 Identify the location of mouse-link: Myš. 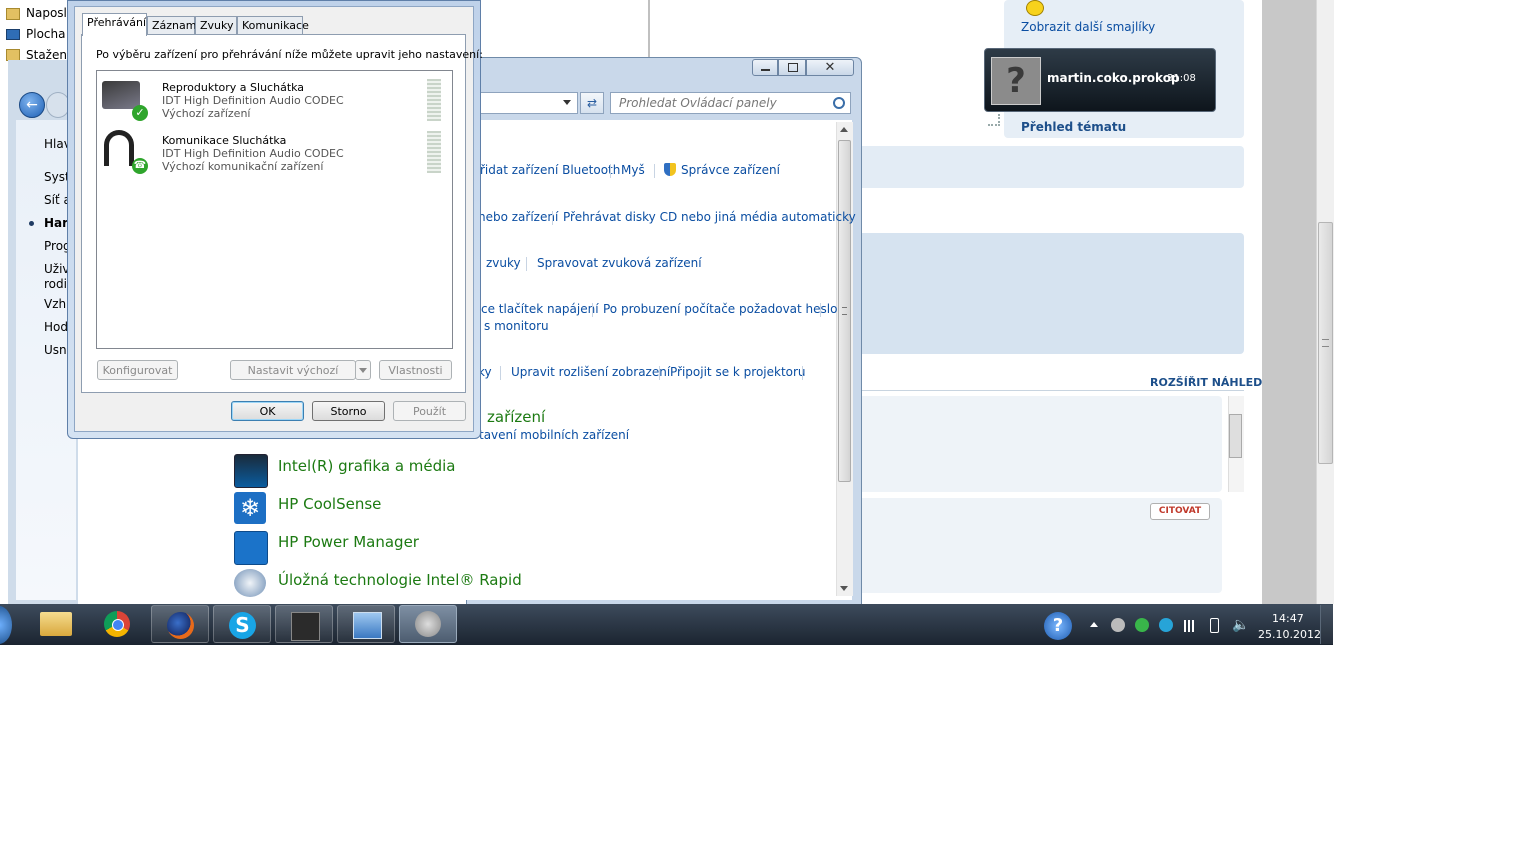
(633, 170).